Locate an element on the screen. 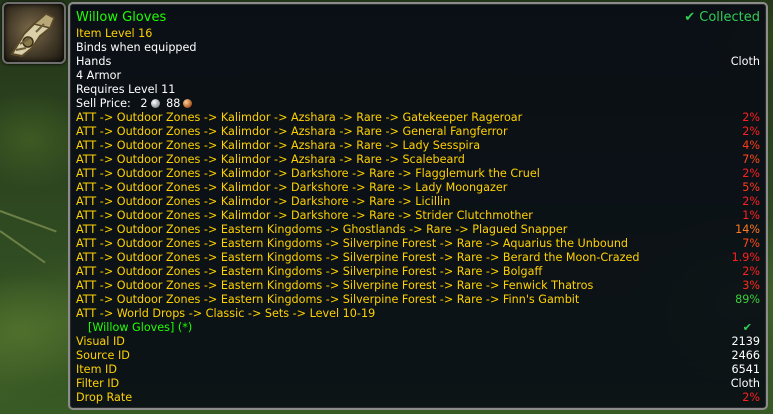 This screenshot has width=773, height=414. armor-type: Cloth is located at coordinates (745, 61).